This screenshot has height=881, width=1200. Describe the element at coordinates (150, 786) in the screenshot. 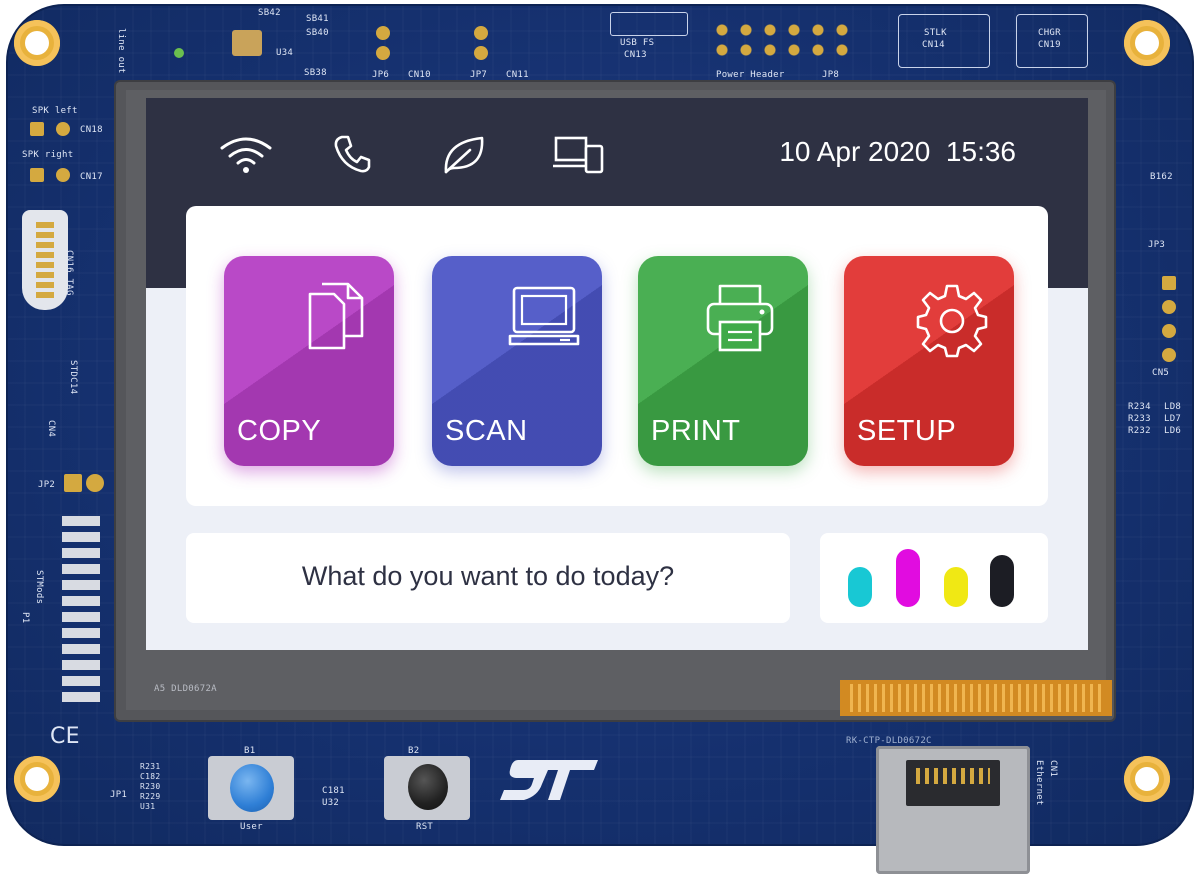

I see `silk-label: R230` at that location.